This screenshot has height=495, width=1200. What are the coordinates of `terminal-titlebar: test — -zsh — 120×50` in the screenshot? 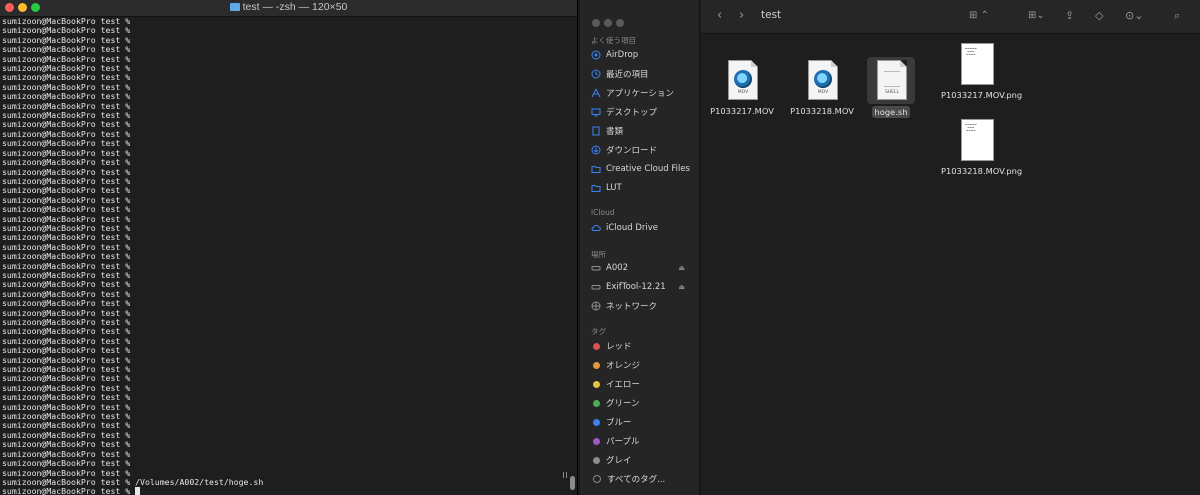 It's located at (288, 8).